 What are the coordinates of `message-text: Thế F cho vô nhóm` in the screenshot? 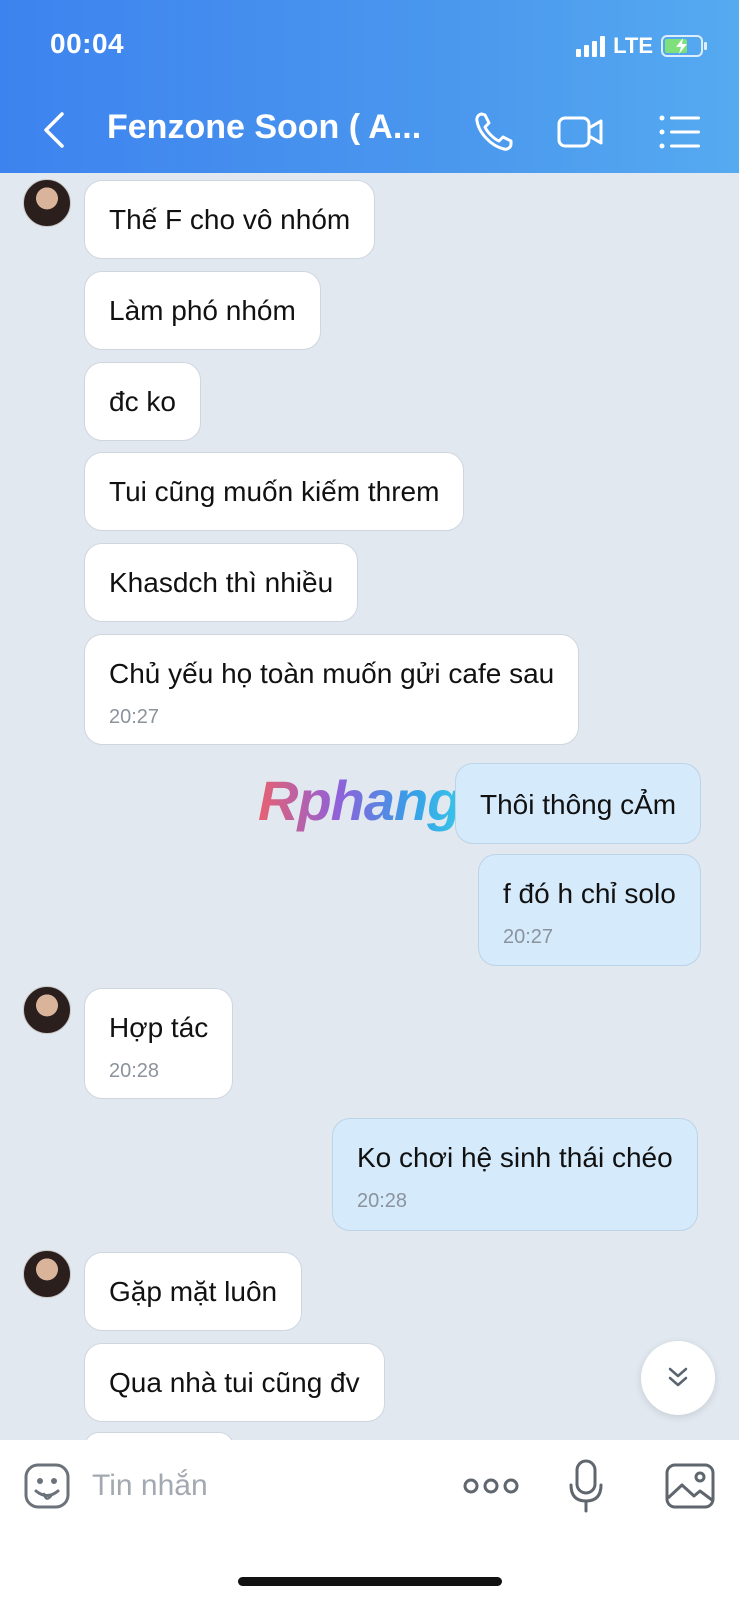 It's located at (230, 219).